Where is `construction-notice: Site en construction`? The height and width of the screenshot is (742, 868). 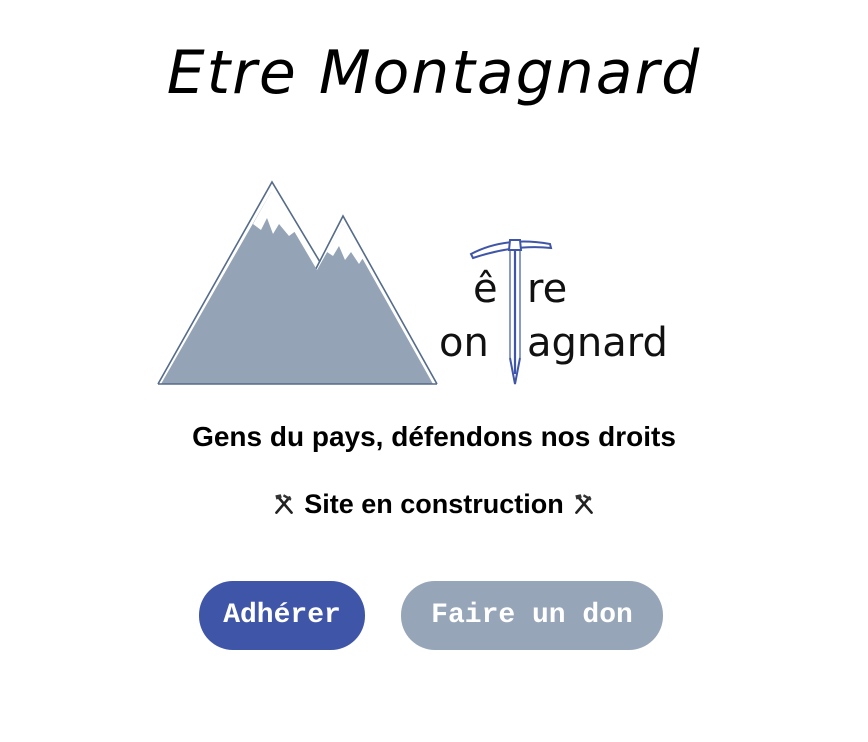
construction-notice: Site en construction is located at coordinates (434, 504).